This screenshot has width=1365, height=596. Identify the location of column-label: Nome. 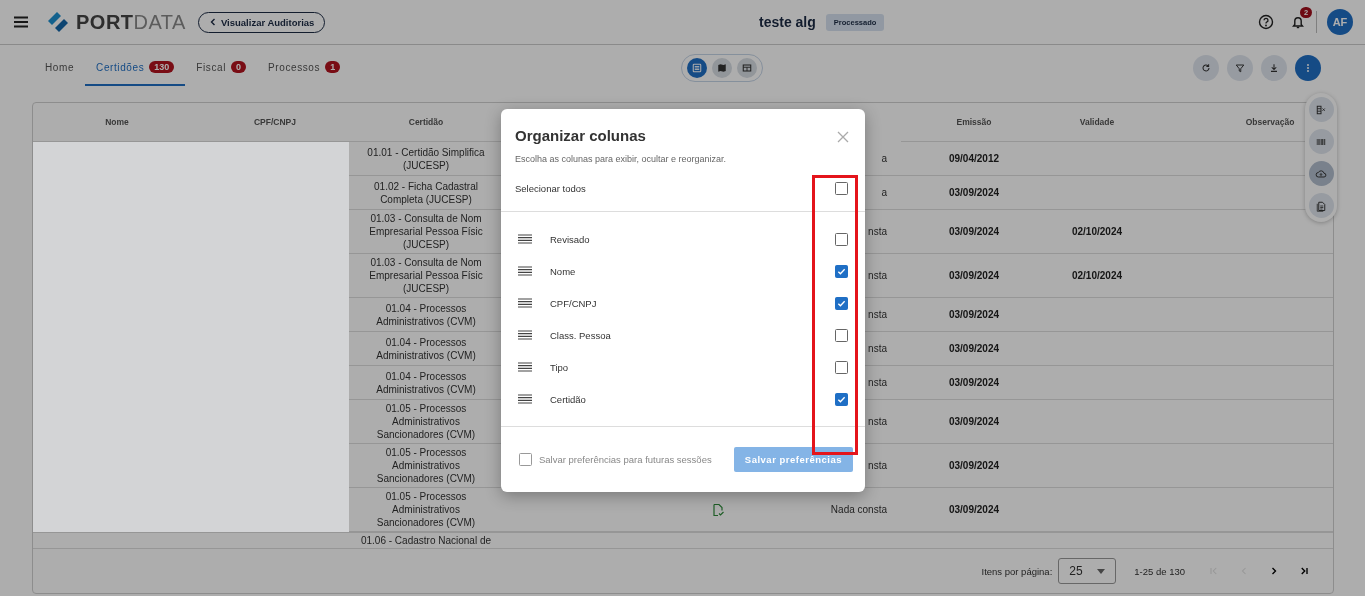
(563, 271).